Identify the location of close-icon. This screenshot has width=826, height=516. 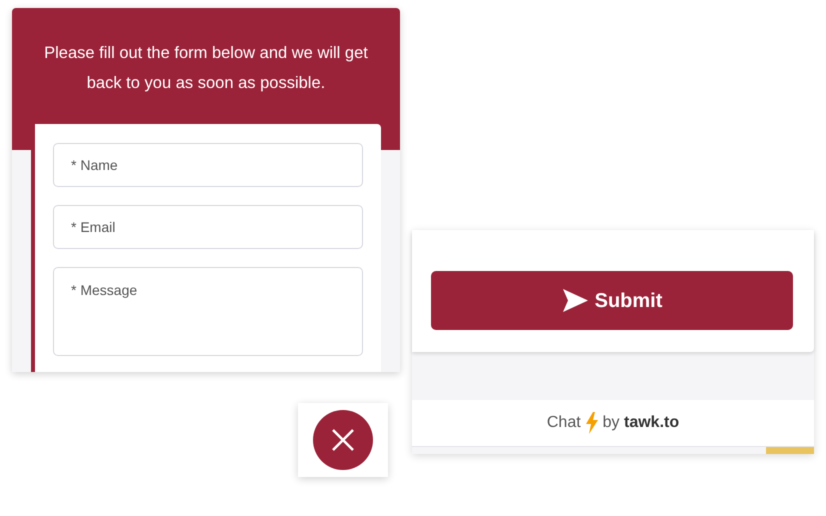
(343, 440).